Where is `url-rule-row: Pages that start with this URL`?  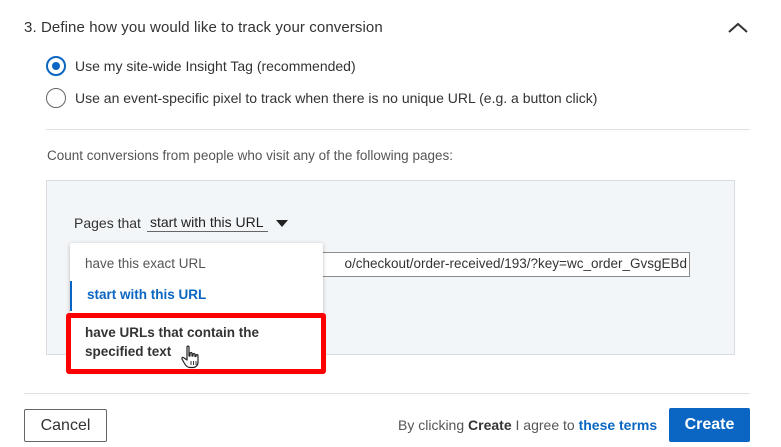
url-rule-row: Pages that start with this URL is located at coordinates (181, 223).